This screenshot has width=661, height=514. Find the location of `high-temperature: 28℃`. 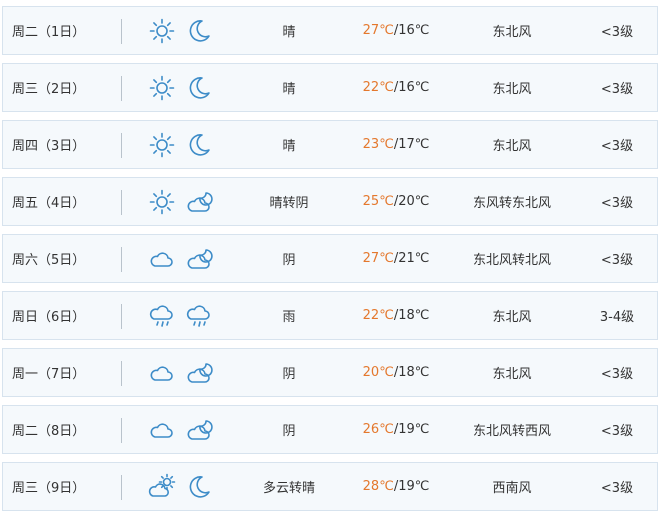

high-temperature: 28℃ is located at coordinates (378, 486).